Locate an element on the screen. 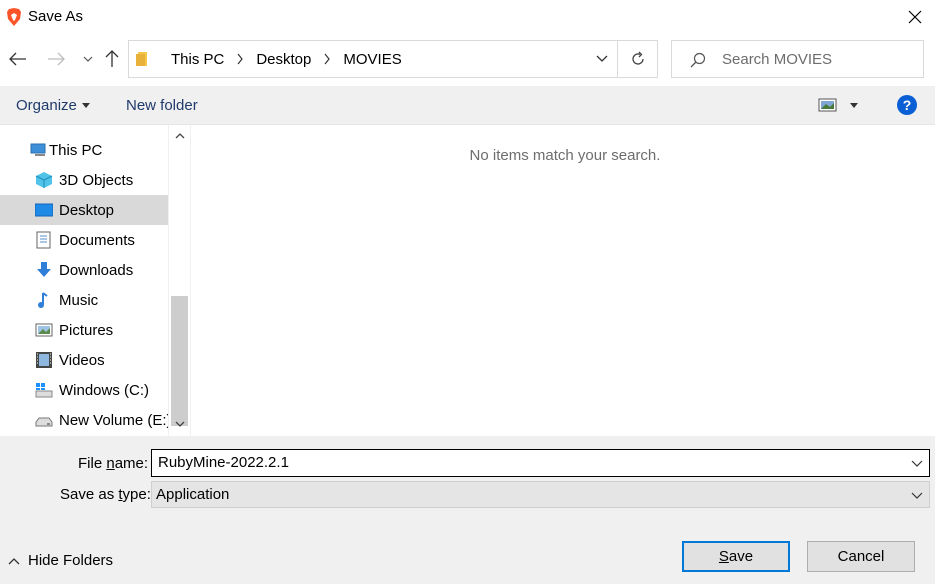  forward-button is located at coordinates (56, 59).